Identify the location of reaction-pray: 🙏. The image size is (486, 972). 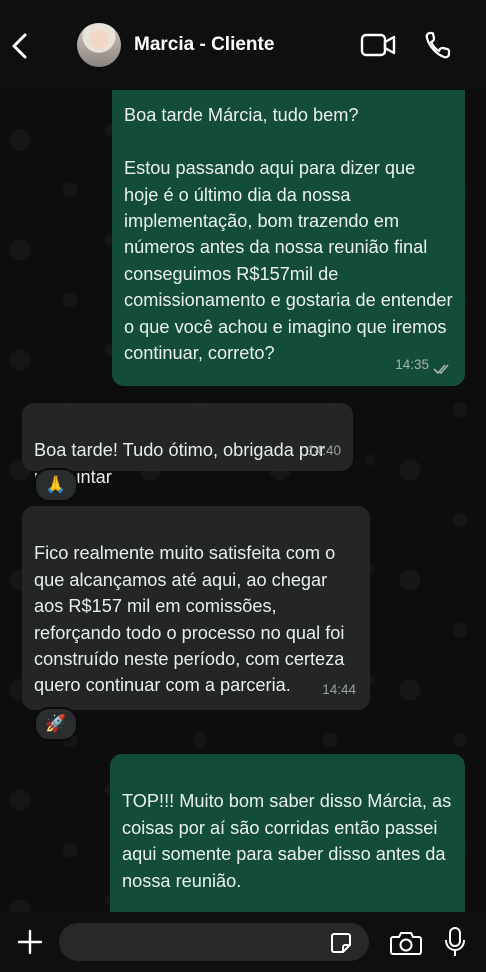
(56, 485).